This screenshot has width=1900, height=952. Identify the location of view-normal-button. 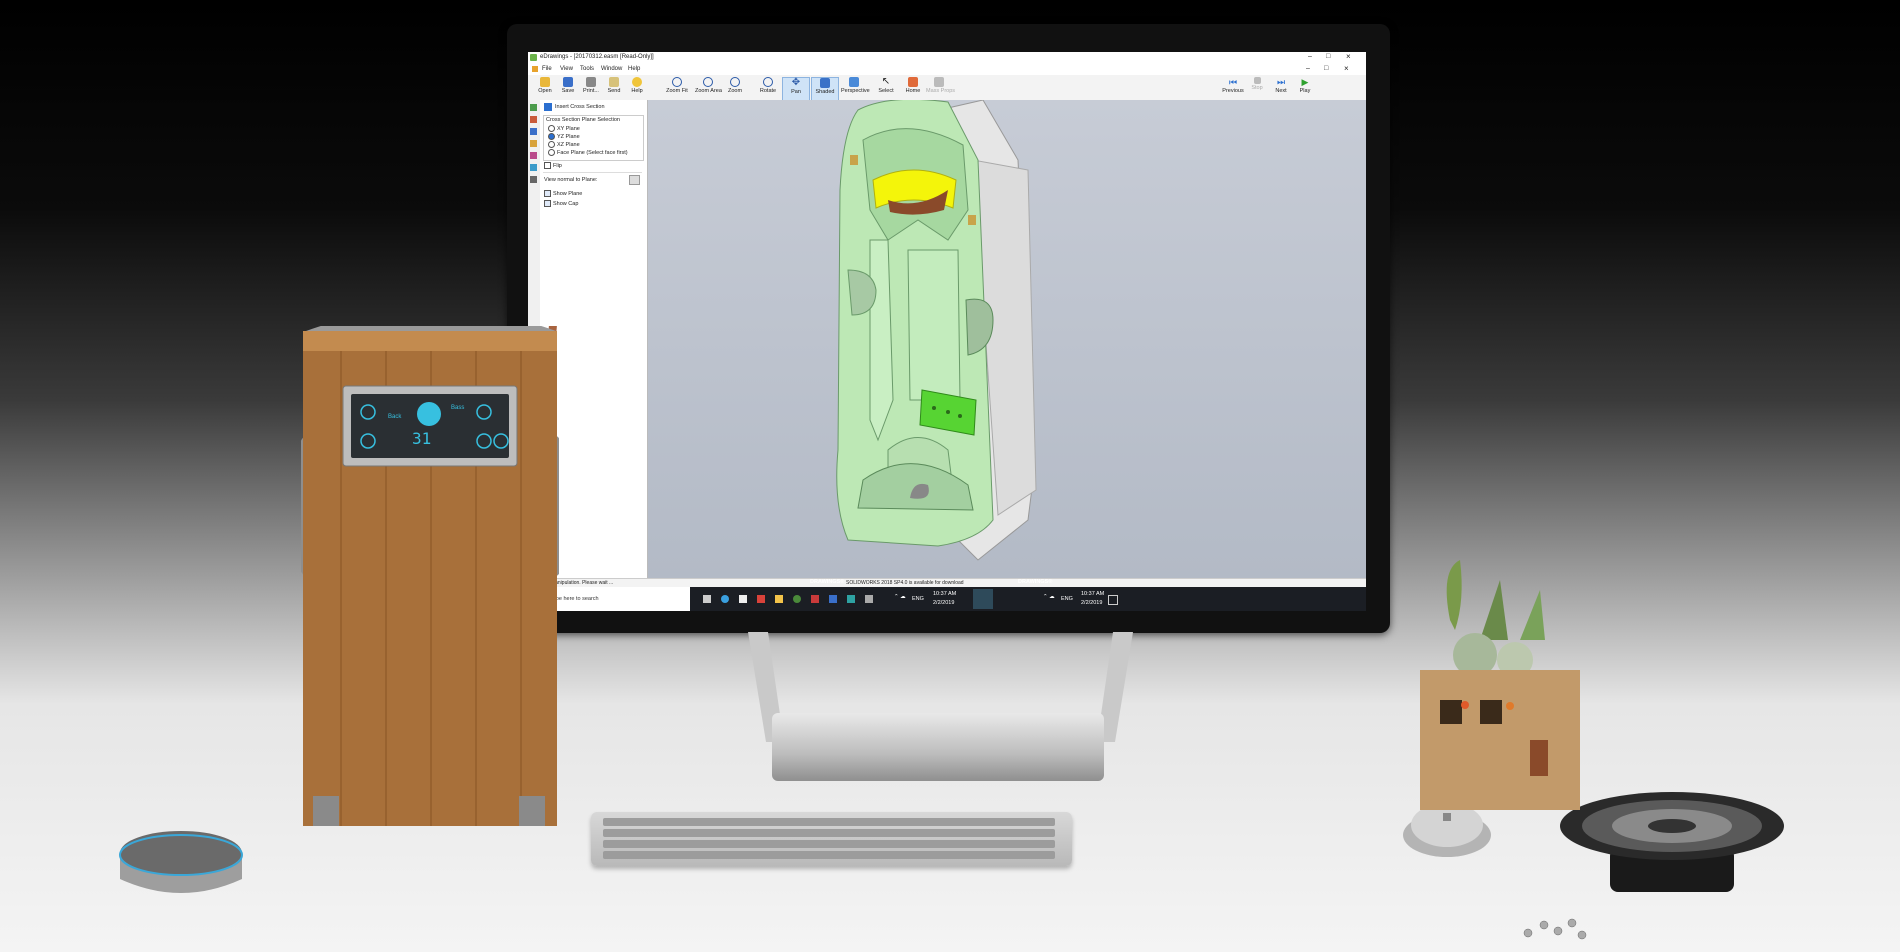
(634, 180).